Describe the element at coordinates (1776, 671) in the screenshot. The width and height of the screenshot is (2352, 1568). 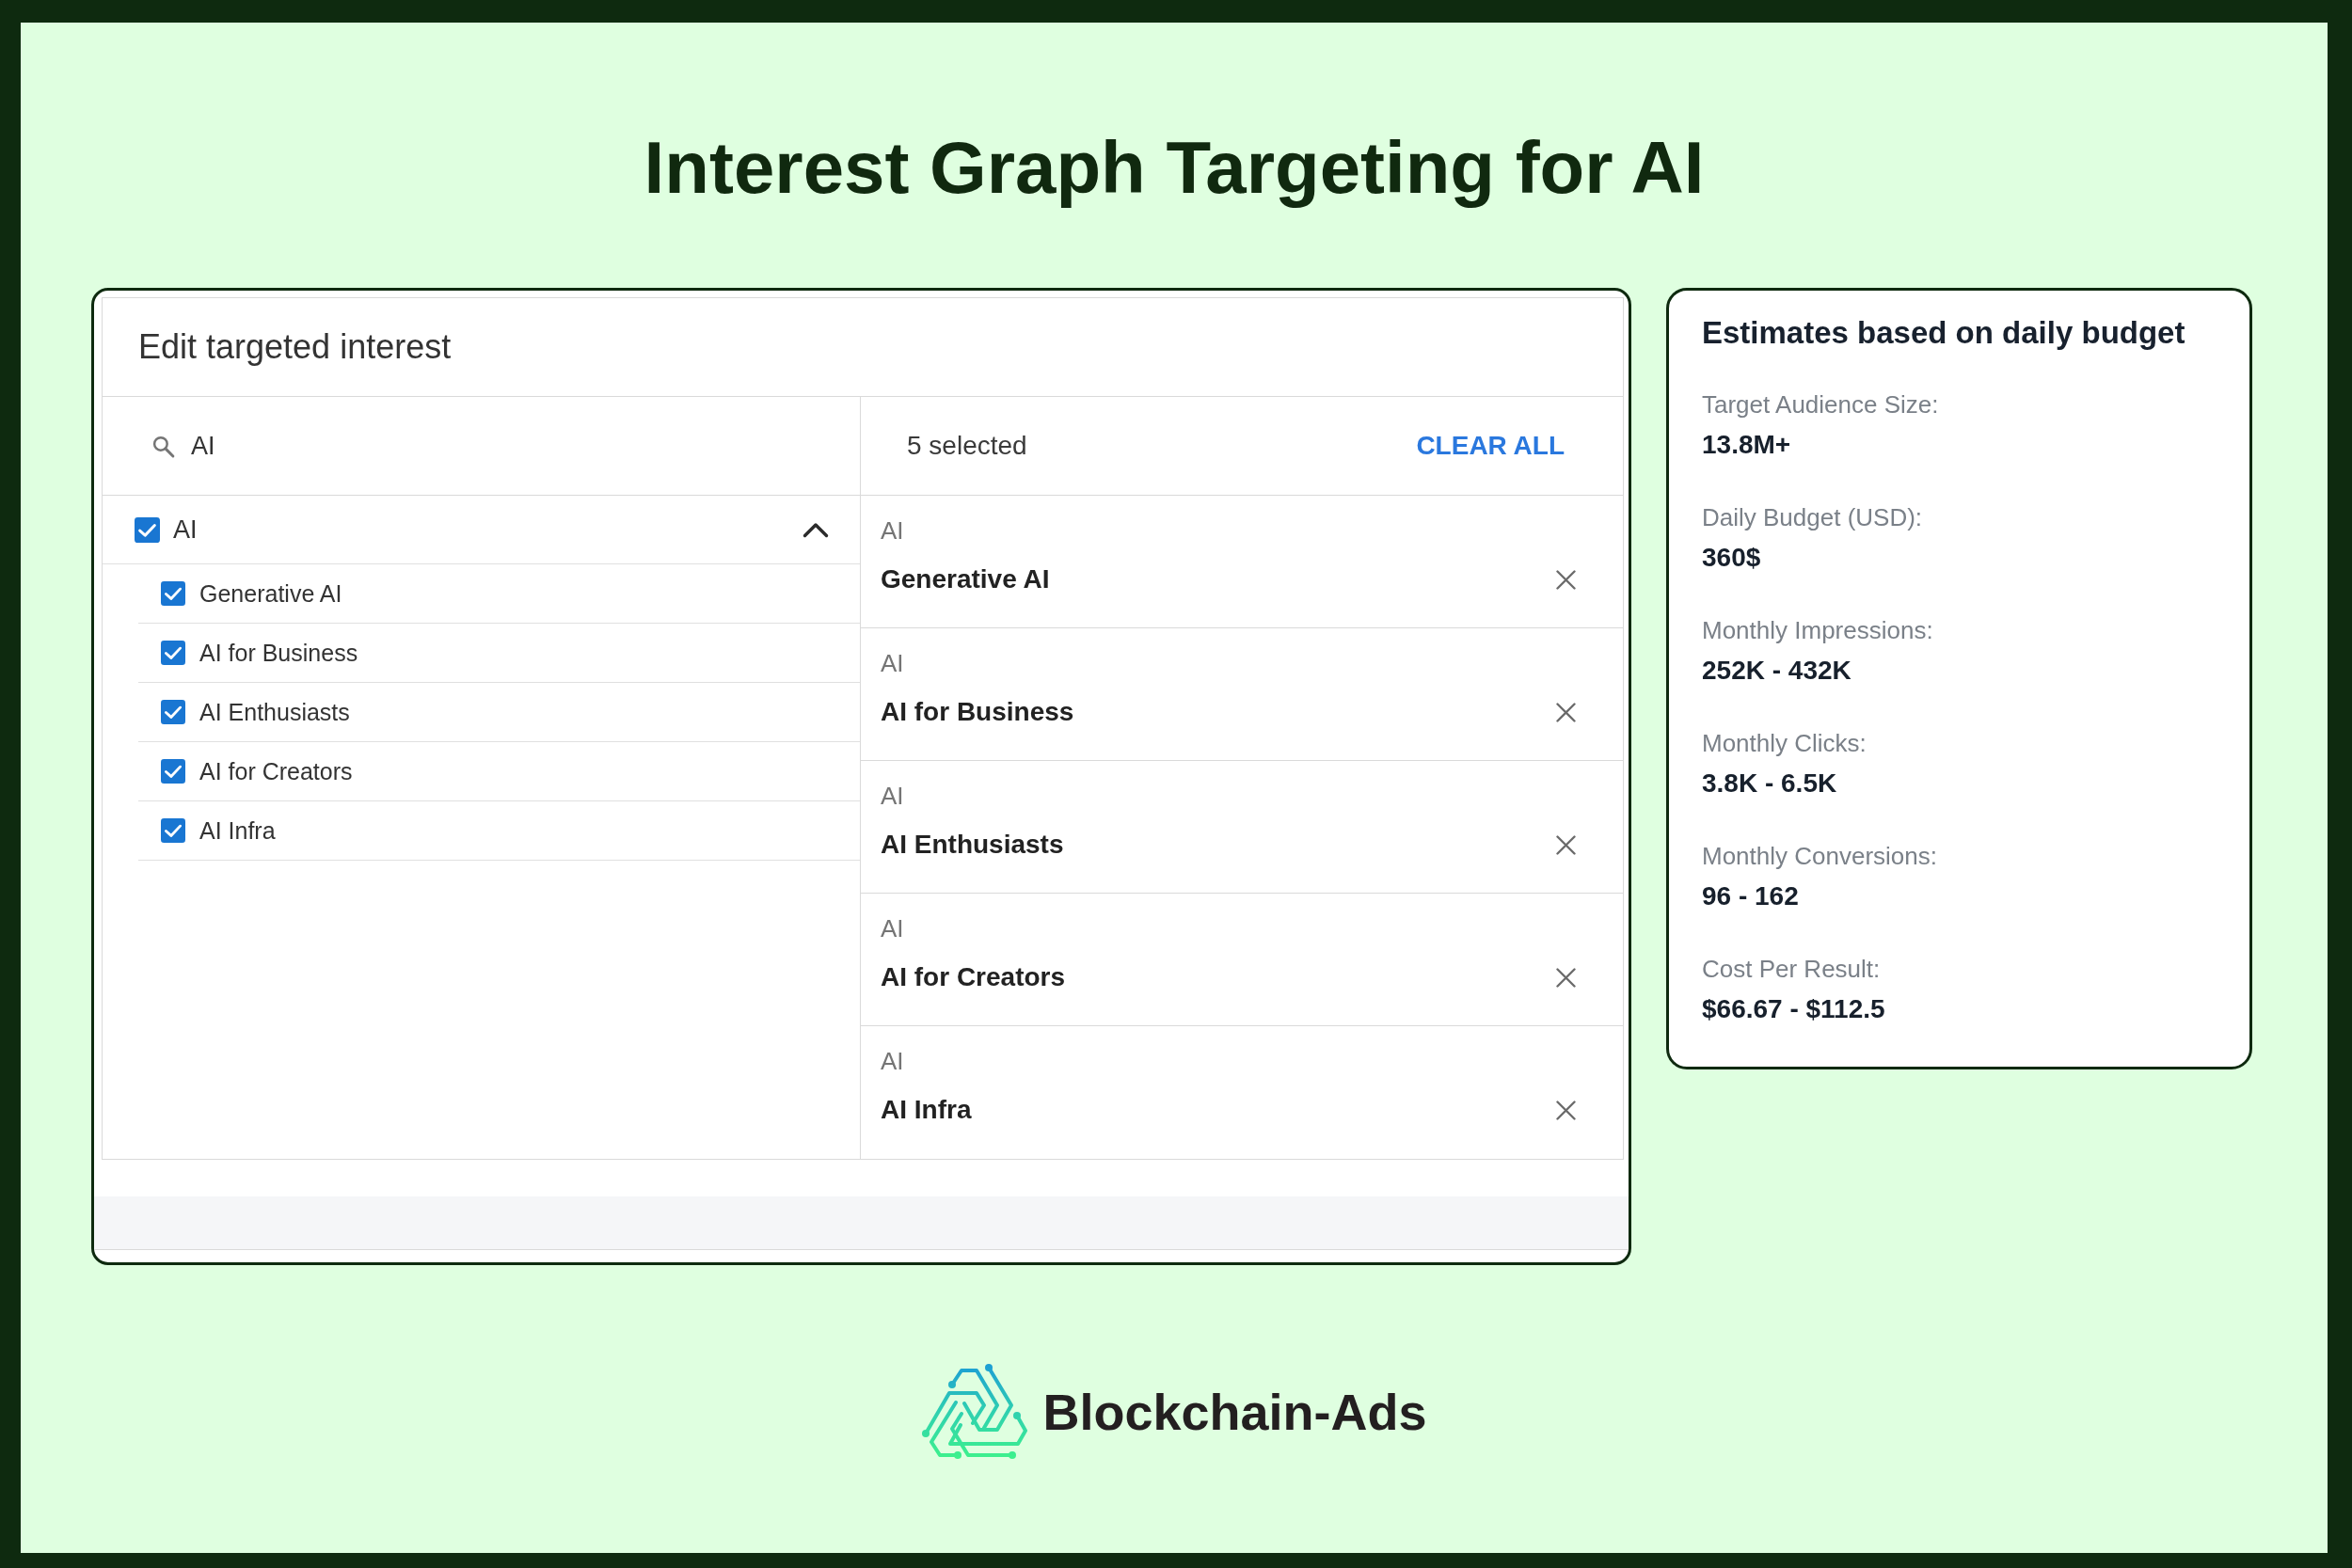
I see `metric-value: 252K - 432K` at that location.